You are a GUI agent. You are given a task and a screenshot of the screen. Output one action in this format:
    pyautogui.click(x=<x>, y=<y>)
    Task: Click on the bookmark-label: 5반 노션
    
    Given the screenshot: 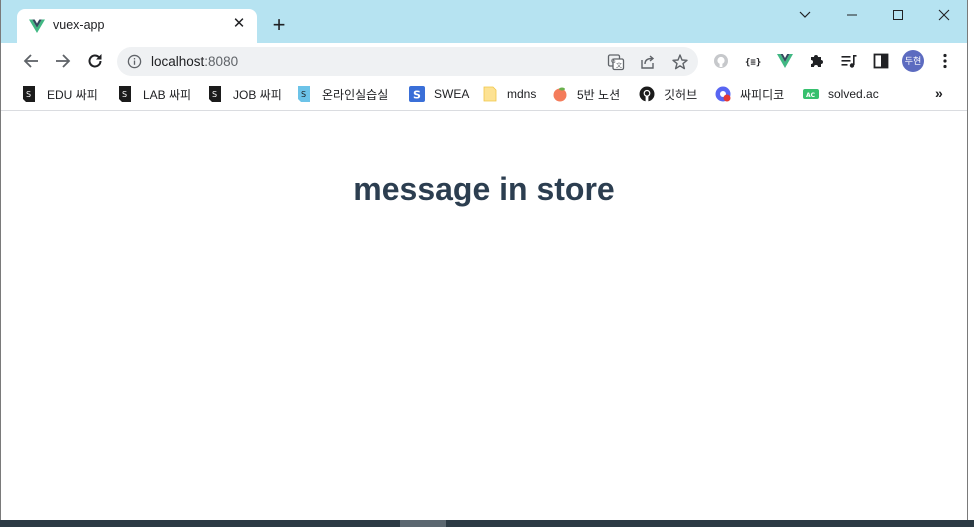 What is the action you would take?
    pyautogui.click(x=599, y=94)
    